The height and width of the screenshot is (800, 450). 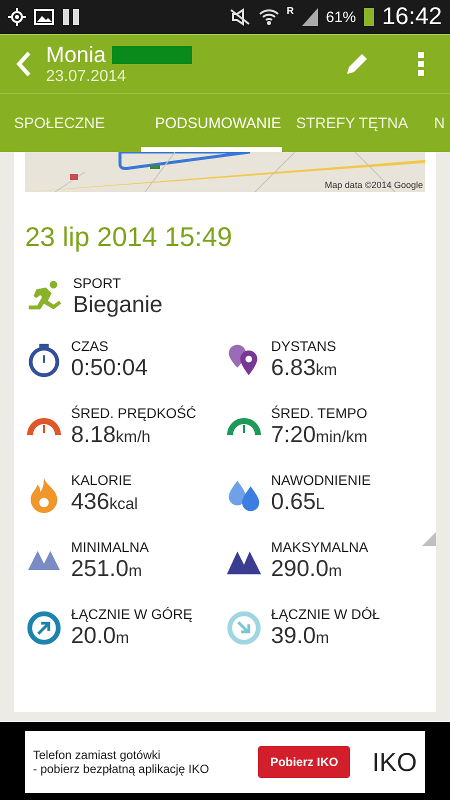 What do you see at coordinates (319, 413) in the screenshot?
I see `metric-label: ŚRED. TEMPO` at bounding box center [319, 413].